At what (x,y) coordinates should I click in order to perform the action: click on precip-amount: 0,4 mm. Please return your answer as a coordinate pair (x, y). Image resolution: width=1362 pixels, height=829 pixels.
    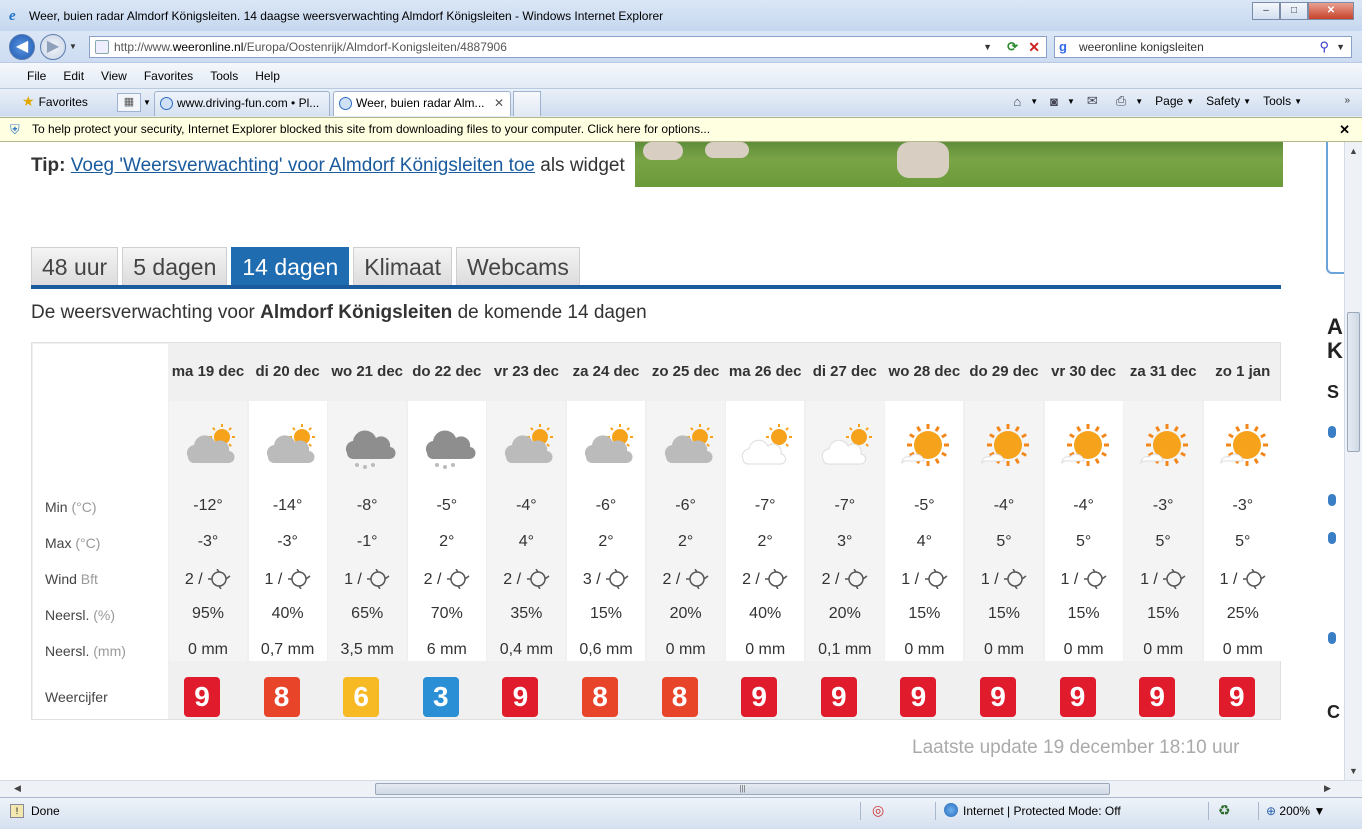
    Looking at the image, I should click on (526, 649).